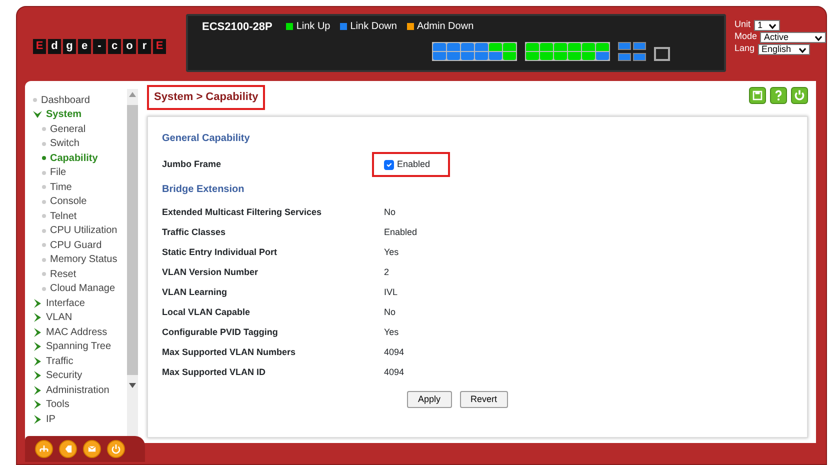 This screenshot has width=835, height=465. Describe the element at coordinates (80, 158) in the screenshot. I see `sidebar-item: Capability` at that location.